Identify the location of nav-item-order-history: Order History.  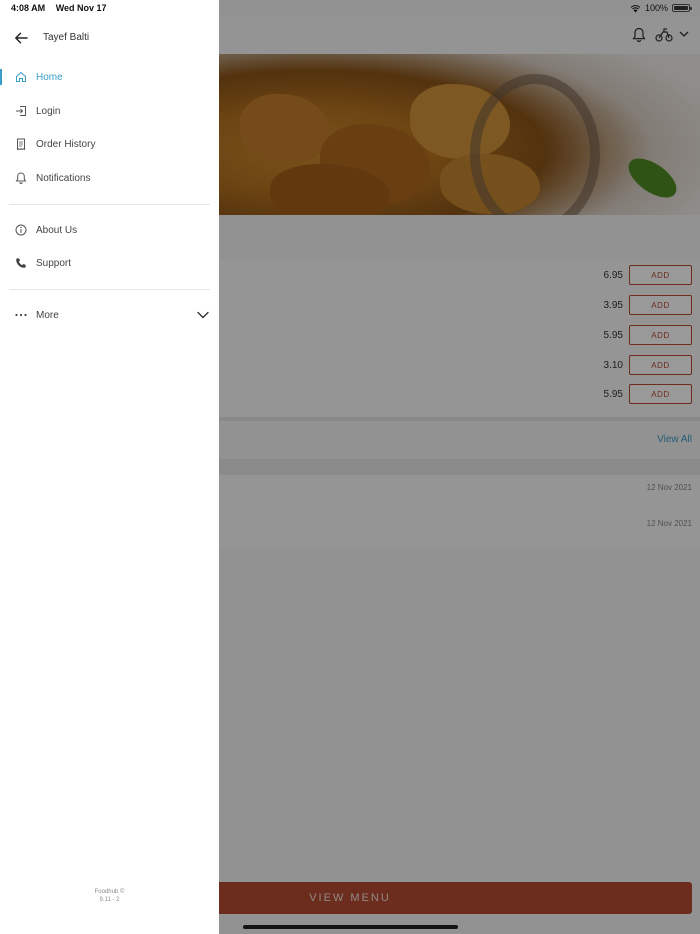
(109, 144).